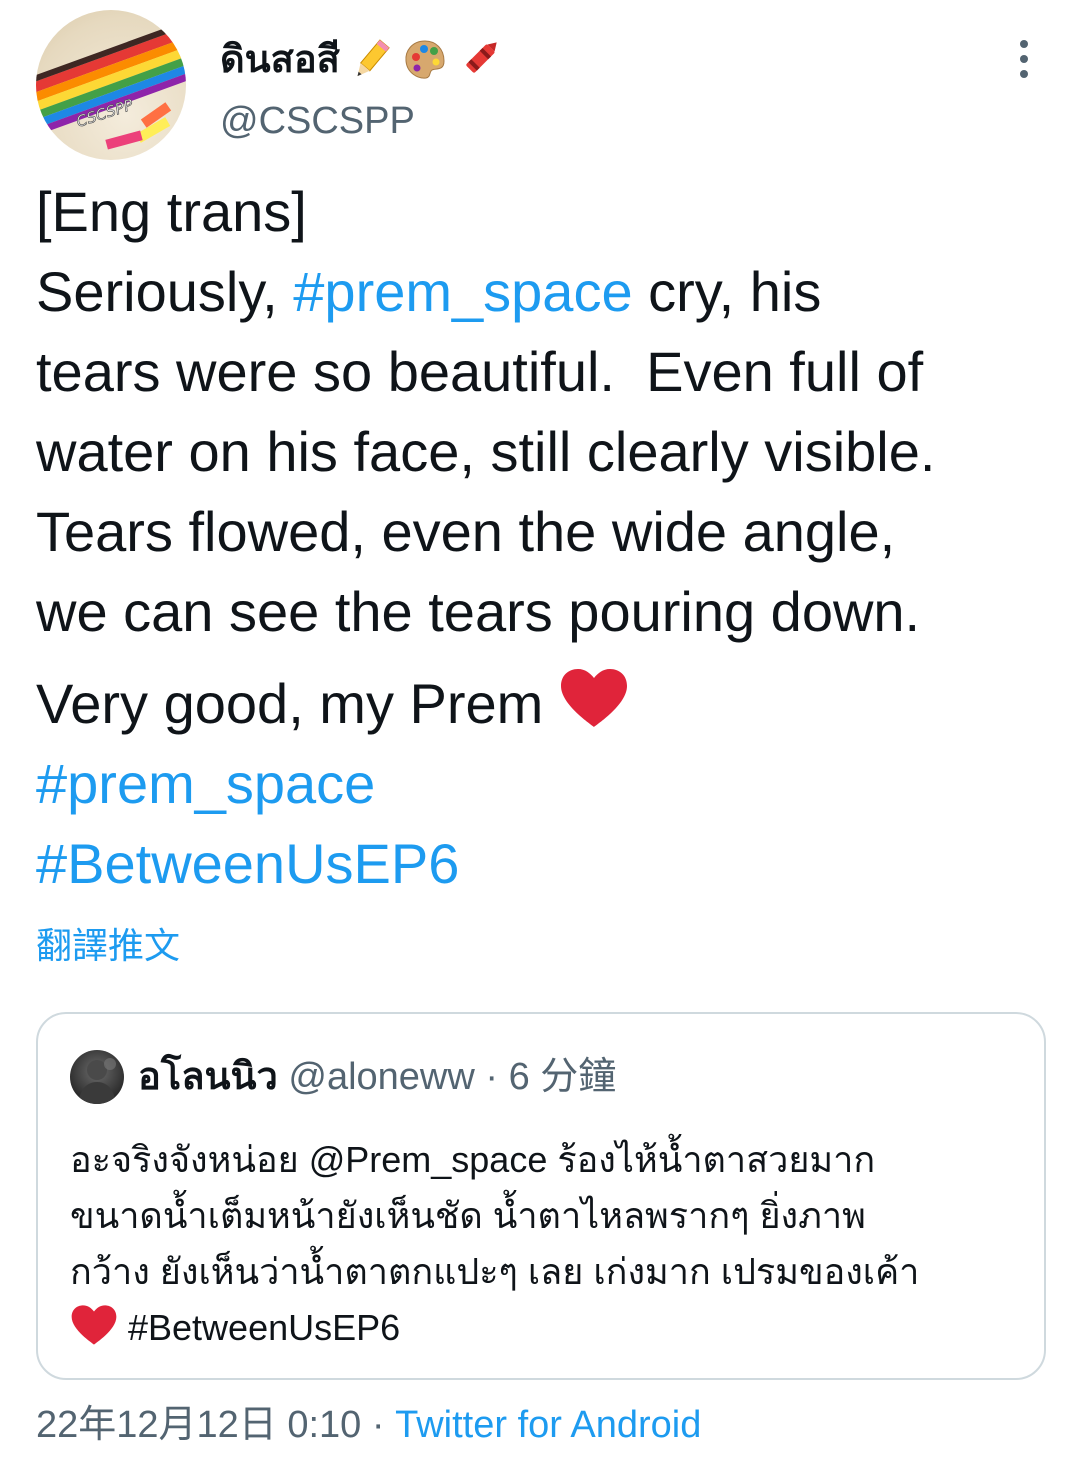 Image resolution: width=1080 pixels, height=1458 pixels. What do you see at coordinates (247, 863) in the screenshot?
I see `hashtag-link: #BetweenUsEP6` at bounding box center [247, 863].